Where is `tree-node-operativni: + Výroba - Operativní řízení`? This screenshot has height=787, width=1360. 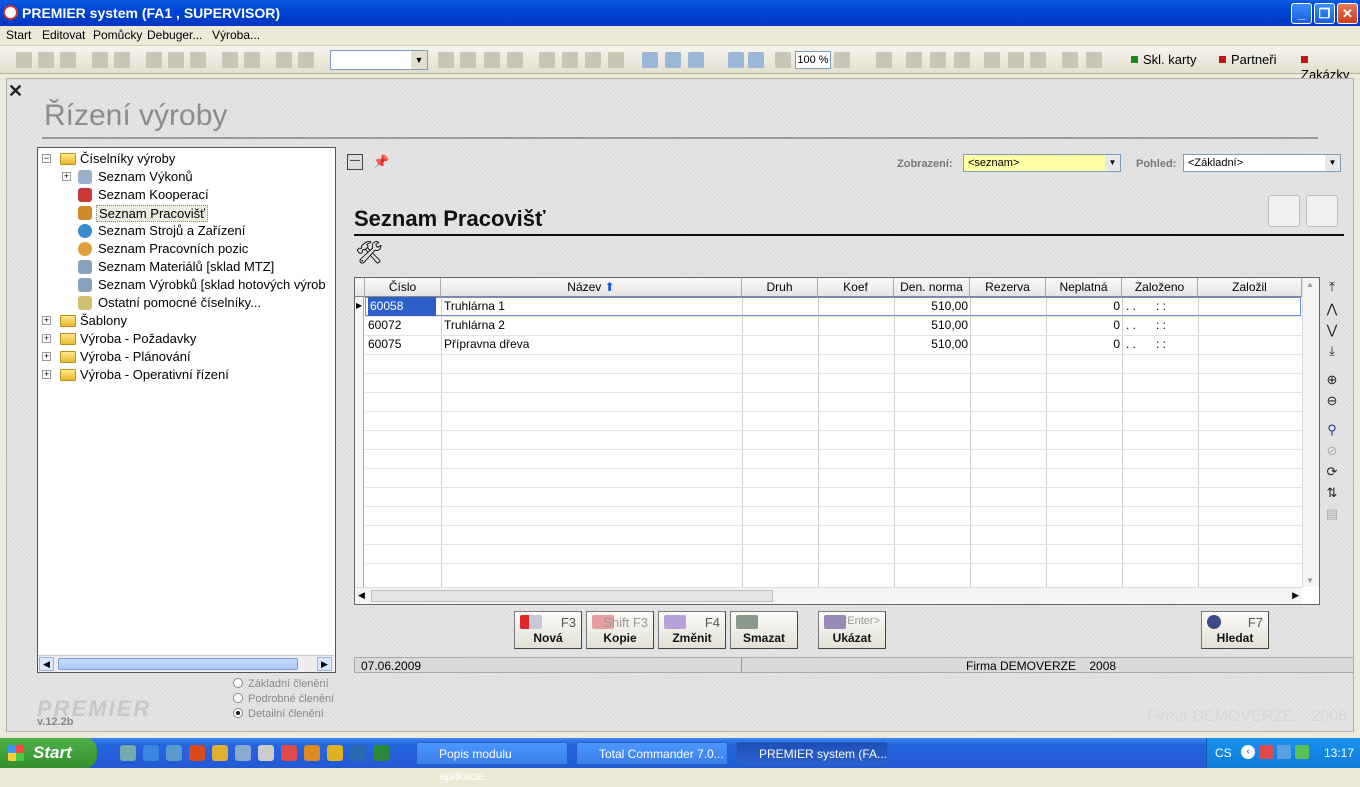
tree-node-operativni: + Výroba - Operativní řízení is located at coordinates (182, 375).